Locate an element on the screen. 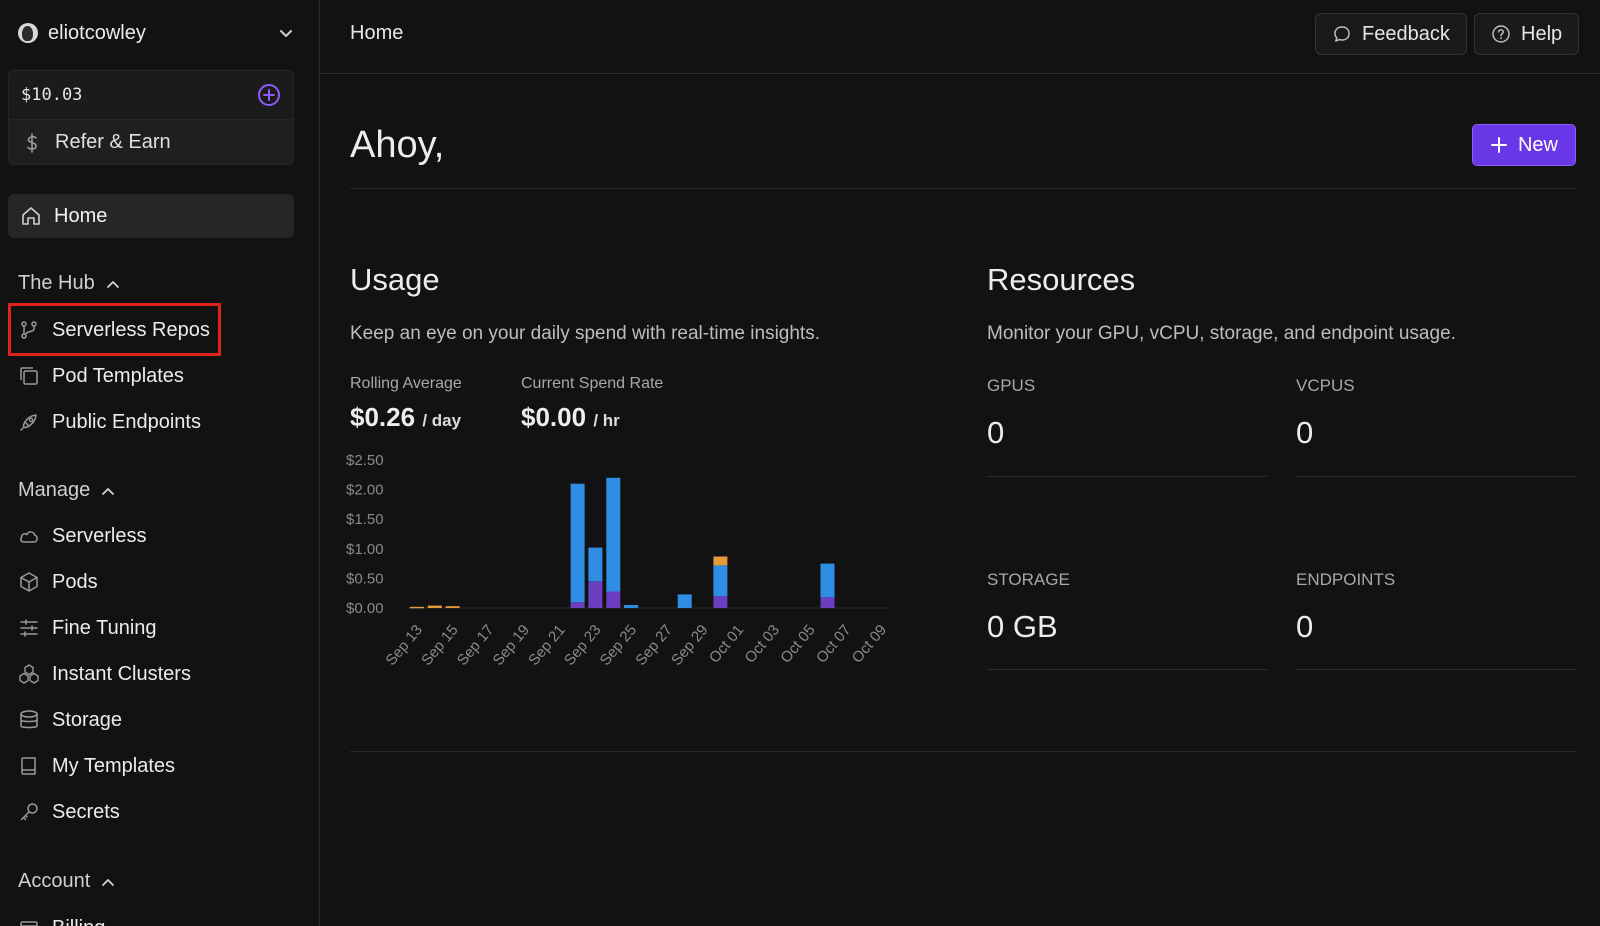  y-tick-label: $2.00 is located at coordinates (365, 490).